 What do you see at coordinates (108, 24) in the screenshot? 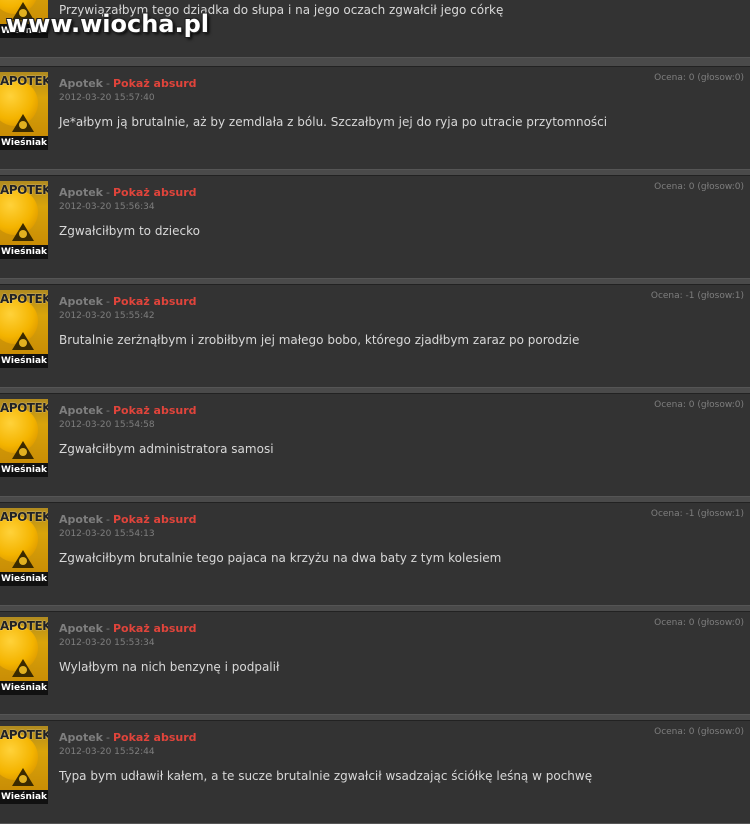
I see `site-watermark: www.wiocha.pl` at bounding box center [108, 24].